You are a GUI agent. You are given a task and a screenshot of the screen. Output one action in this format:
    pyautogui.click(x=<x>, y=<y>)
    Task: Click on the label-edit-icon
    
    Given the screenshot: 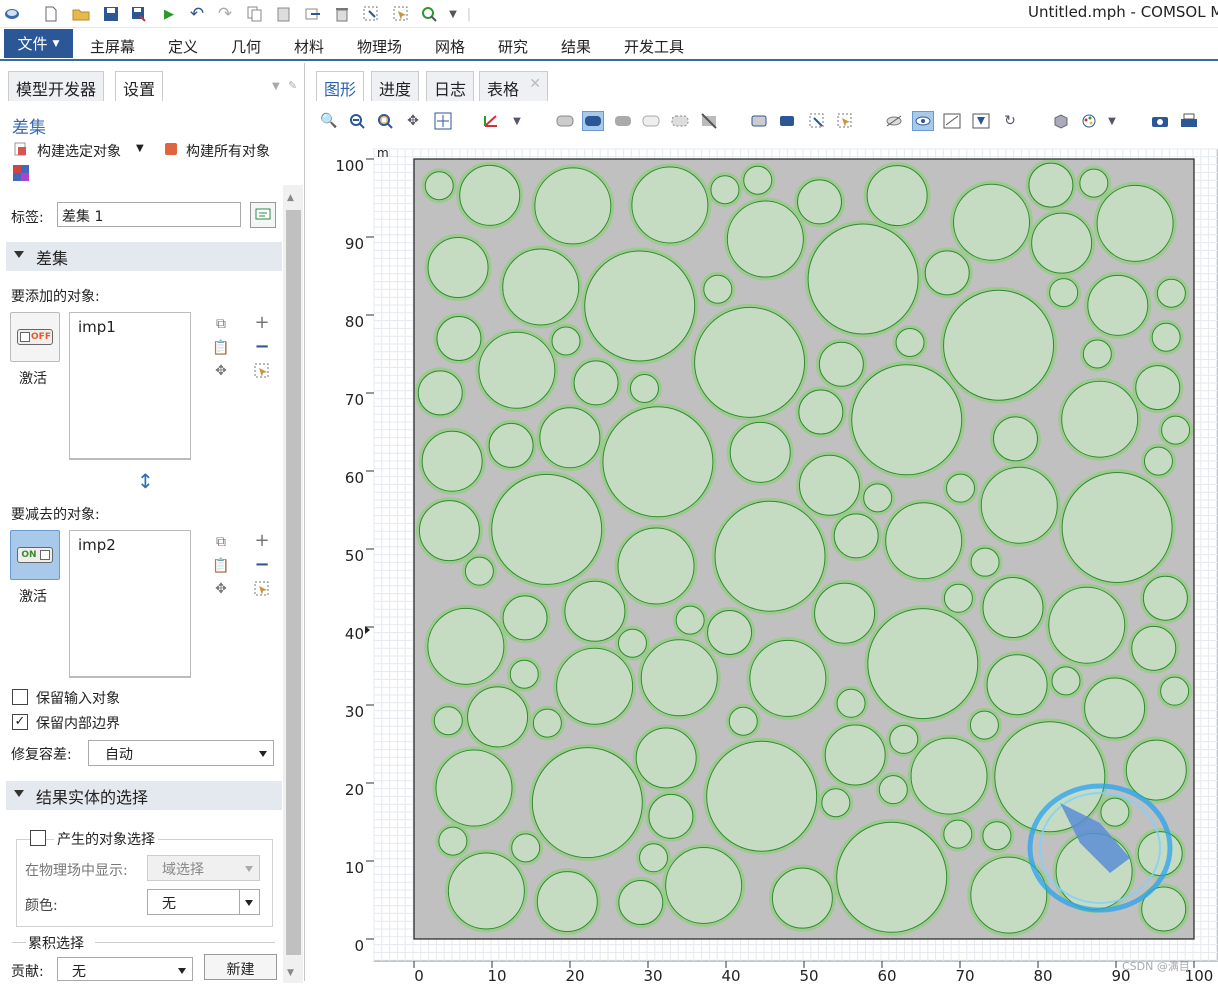 What is the action you would take?
    pyautogui.click(x=263, y=215)
    